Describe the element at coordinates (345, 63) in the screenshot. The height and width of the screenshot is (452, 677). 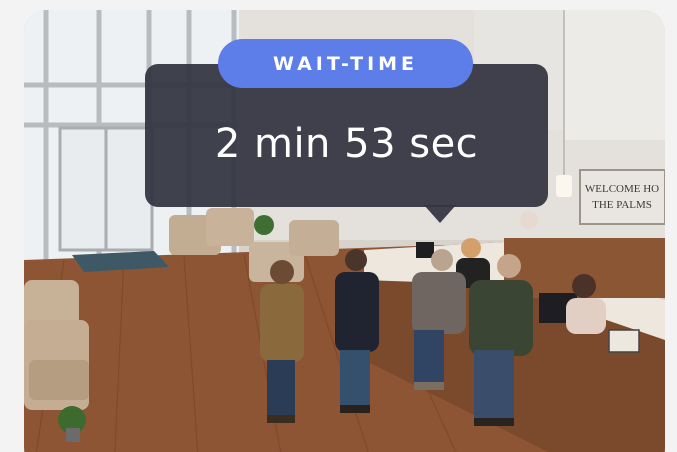
I see `wait-time-label: WAIT-TIME` at that location.